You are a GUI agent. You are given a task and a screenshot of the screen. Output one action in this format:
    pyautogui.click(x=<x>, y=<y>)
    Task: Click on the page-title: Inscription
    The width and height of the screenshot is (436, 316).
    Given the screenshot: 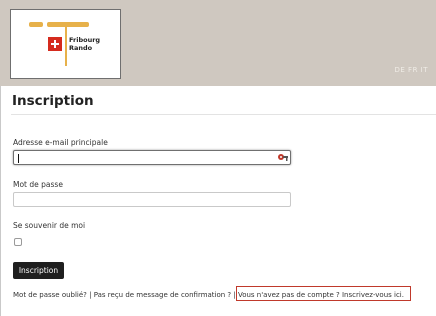 What is the action you would take?
    pyautogui.click(x=53, y=101)
    